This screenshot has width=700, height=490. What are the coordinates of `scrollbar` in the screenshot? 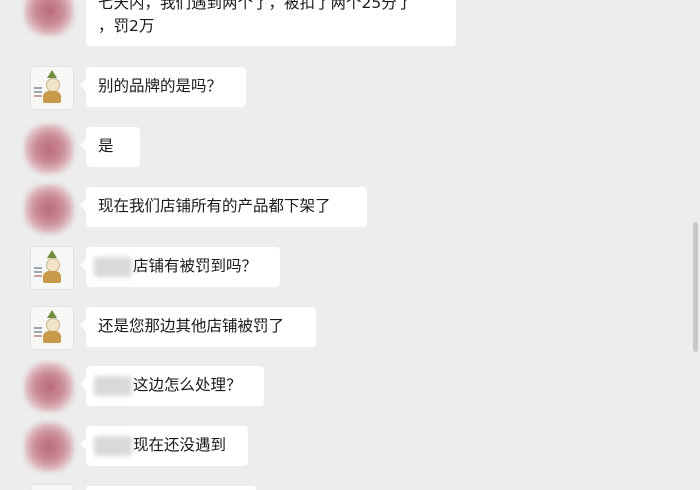 It's located at (695, 287).